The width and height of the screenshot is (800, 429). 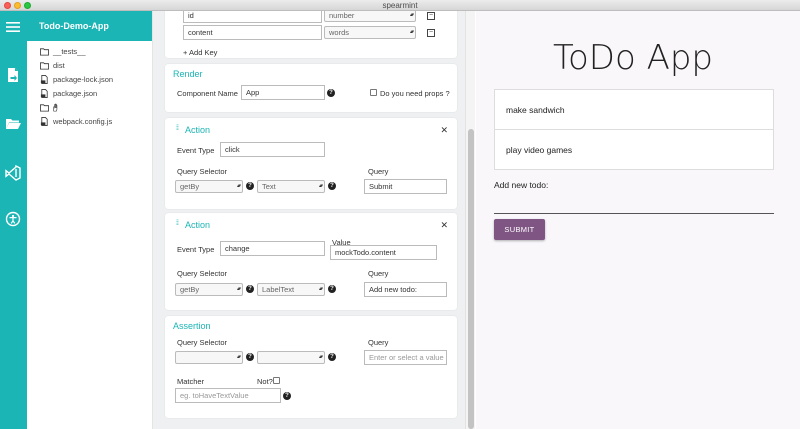 I want to click on menu-icon, so click(x=13, y=27).